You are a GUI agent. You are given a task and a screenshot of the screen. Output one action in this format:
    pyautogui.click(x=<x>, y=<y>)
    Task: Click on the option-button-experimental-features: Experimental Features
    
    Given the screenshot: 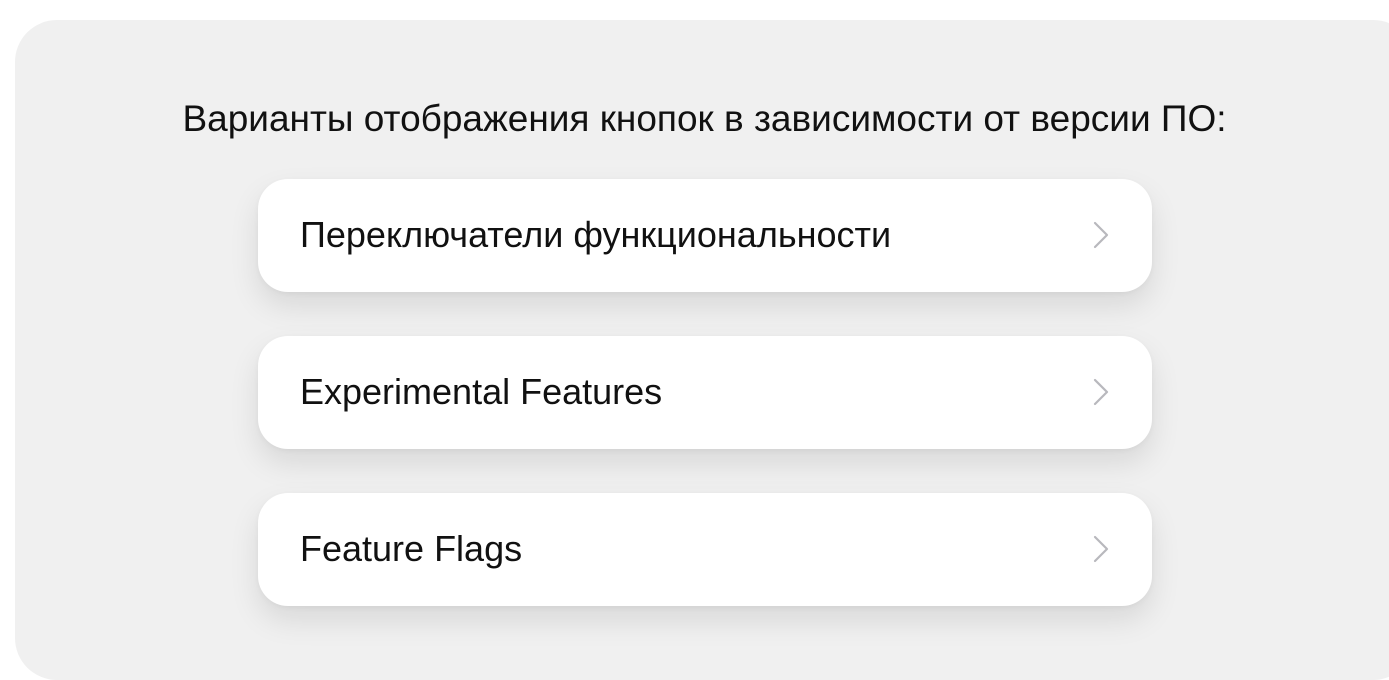 What is the action you would take?
    pyautogui.click(x=705, y=392)
    